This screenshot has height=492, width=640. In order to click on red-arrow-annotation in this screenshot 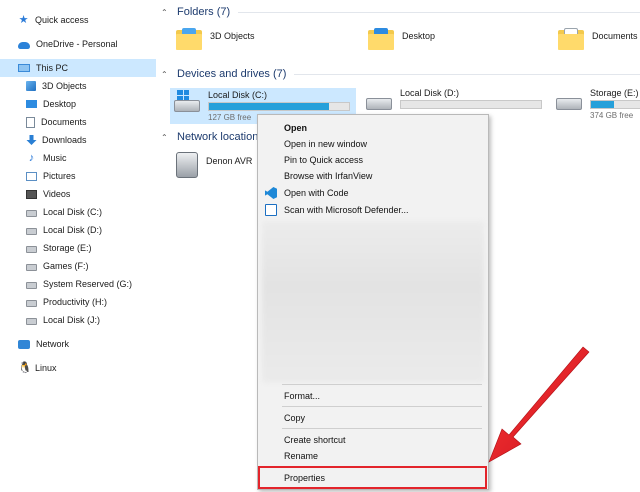, I will do `click(539, 404)`.